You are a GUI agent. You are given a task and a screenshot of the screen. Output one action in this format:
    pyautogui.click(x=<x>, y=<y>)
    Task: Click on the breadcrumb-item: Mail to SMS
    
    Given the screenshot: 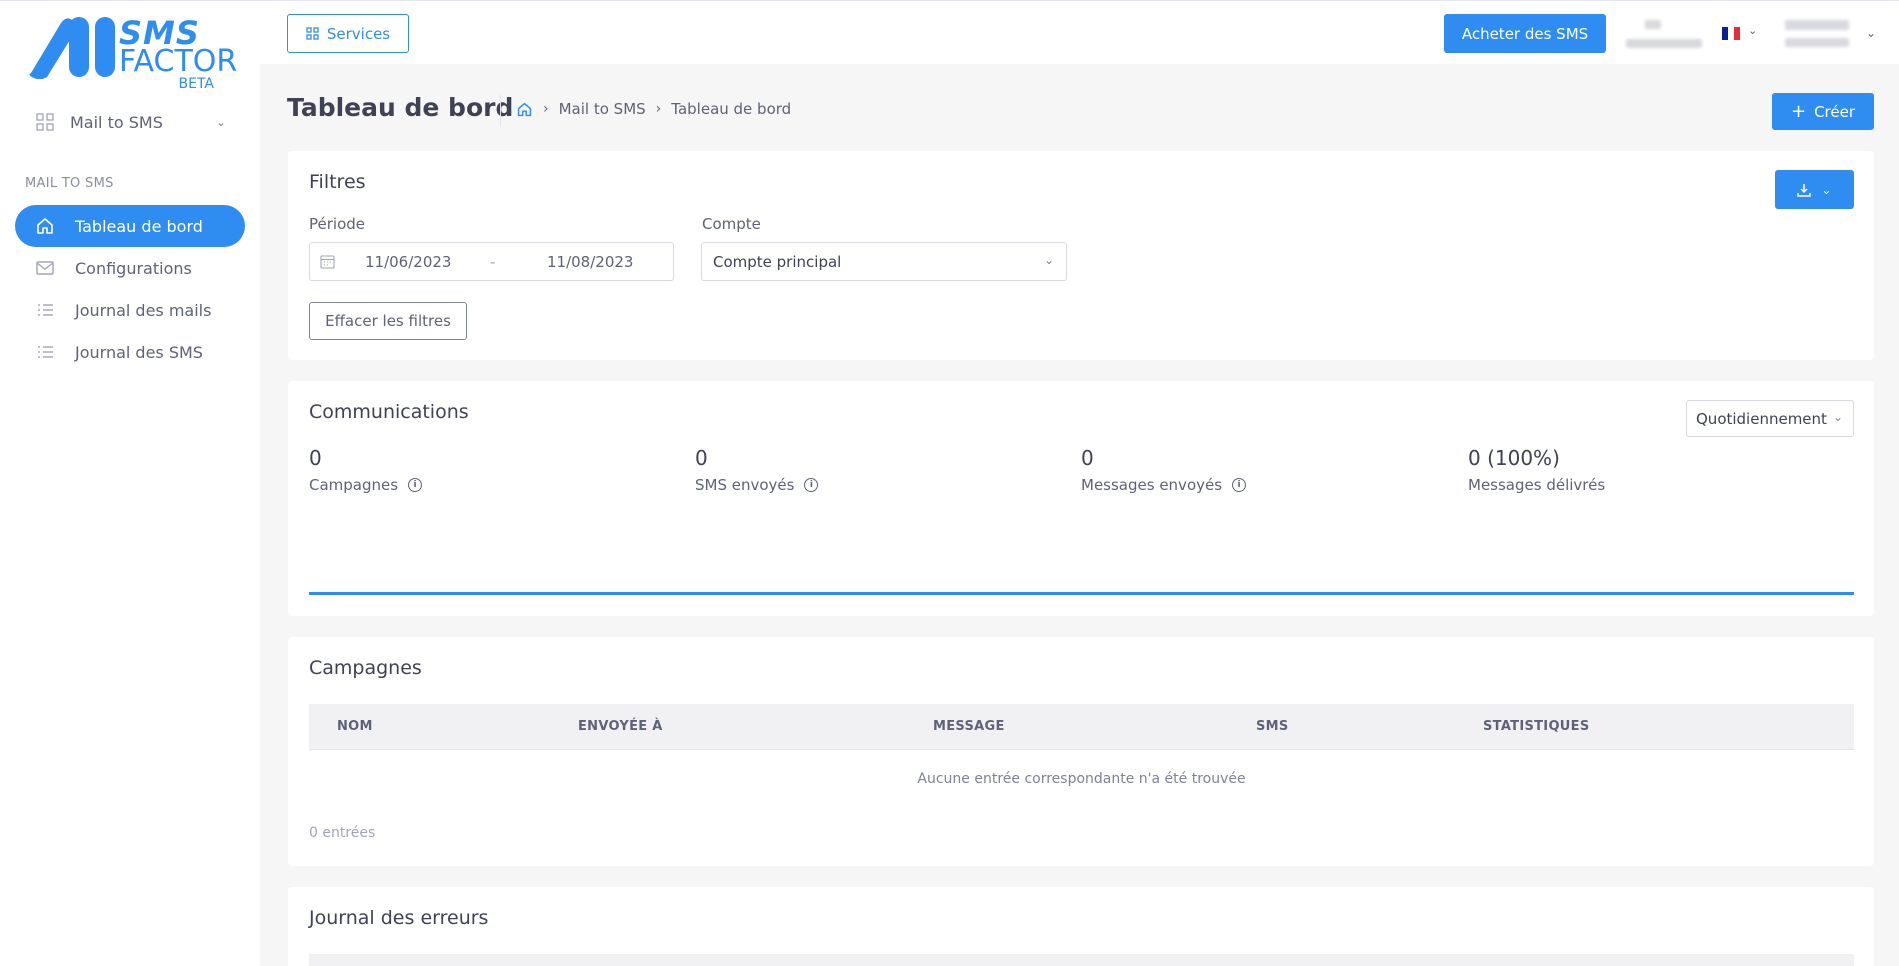 What is the action you would take?
    pyautogui.click(x=602, y=109)
    